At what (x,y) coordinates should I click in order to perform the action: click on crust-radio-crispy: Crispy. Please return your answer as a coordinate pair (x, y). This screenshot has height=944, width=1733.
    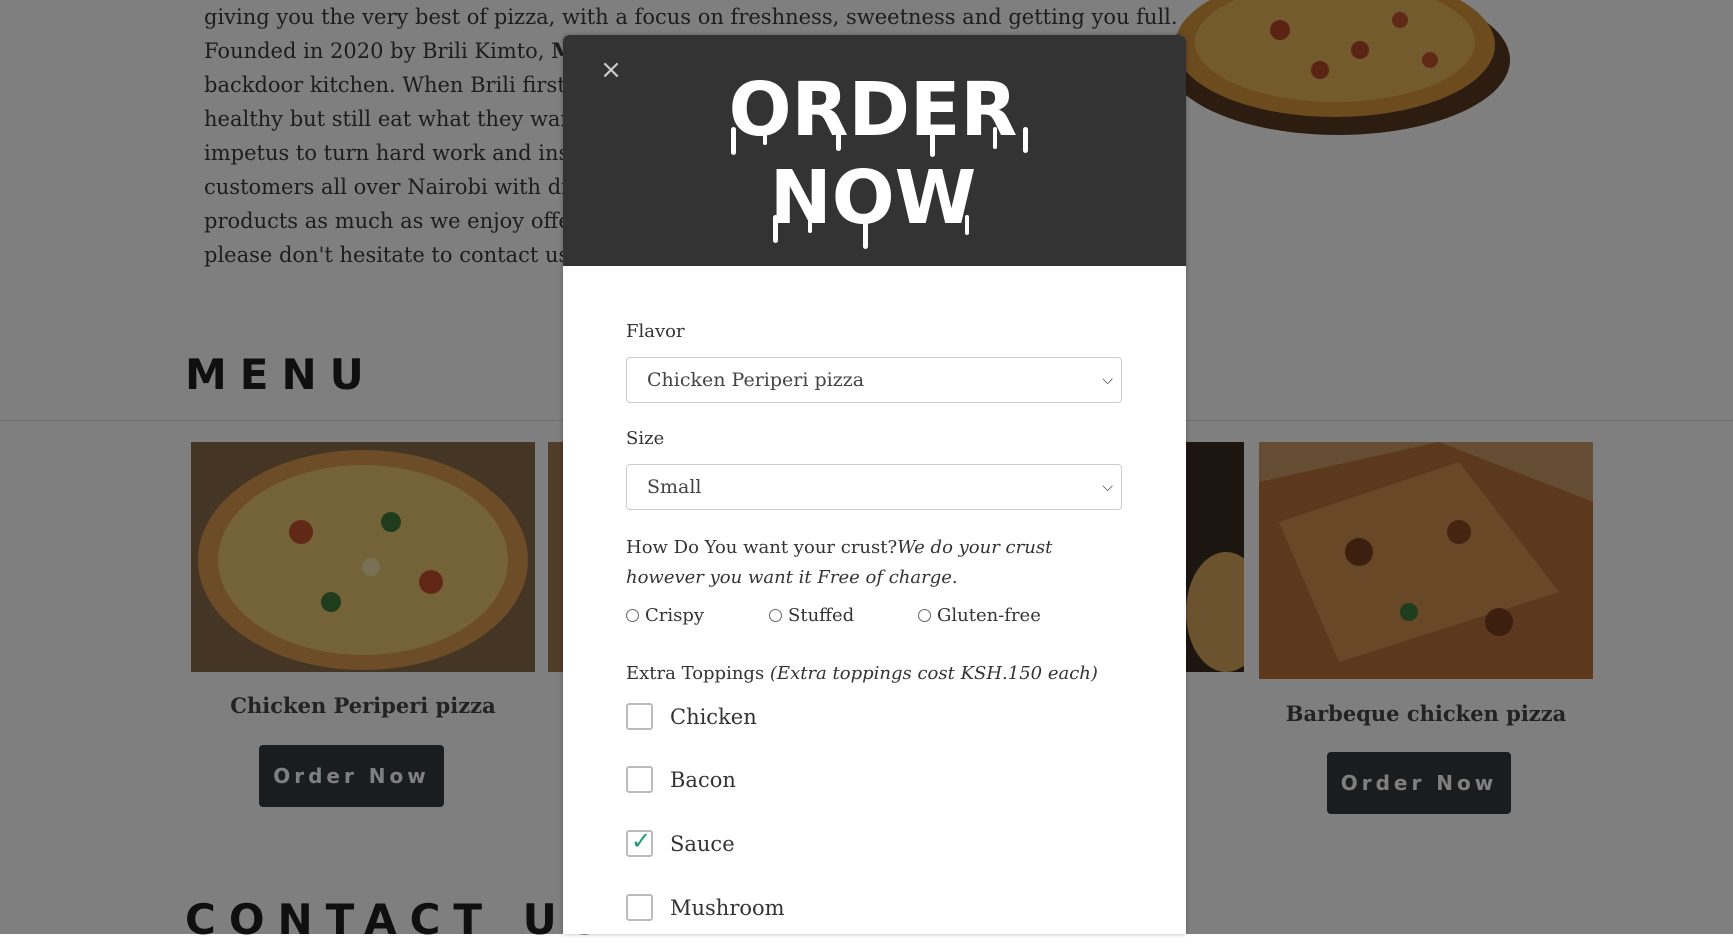
    Looking at the image, I should click on (665, 615).